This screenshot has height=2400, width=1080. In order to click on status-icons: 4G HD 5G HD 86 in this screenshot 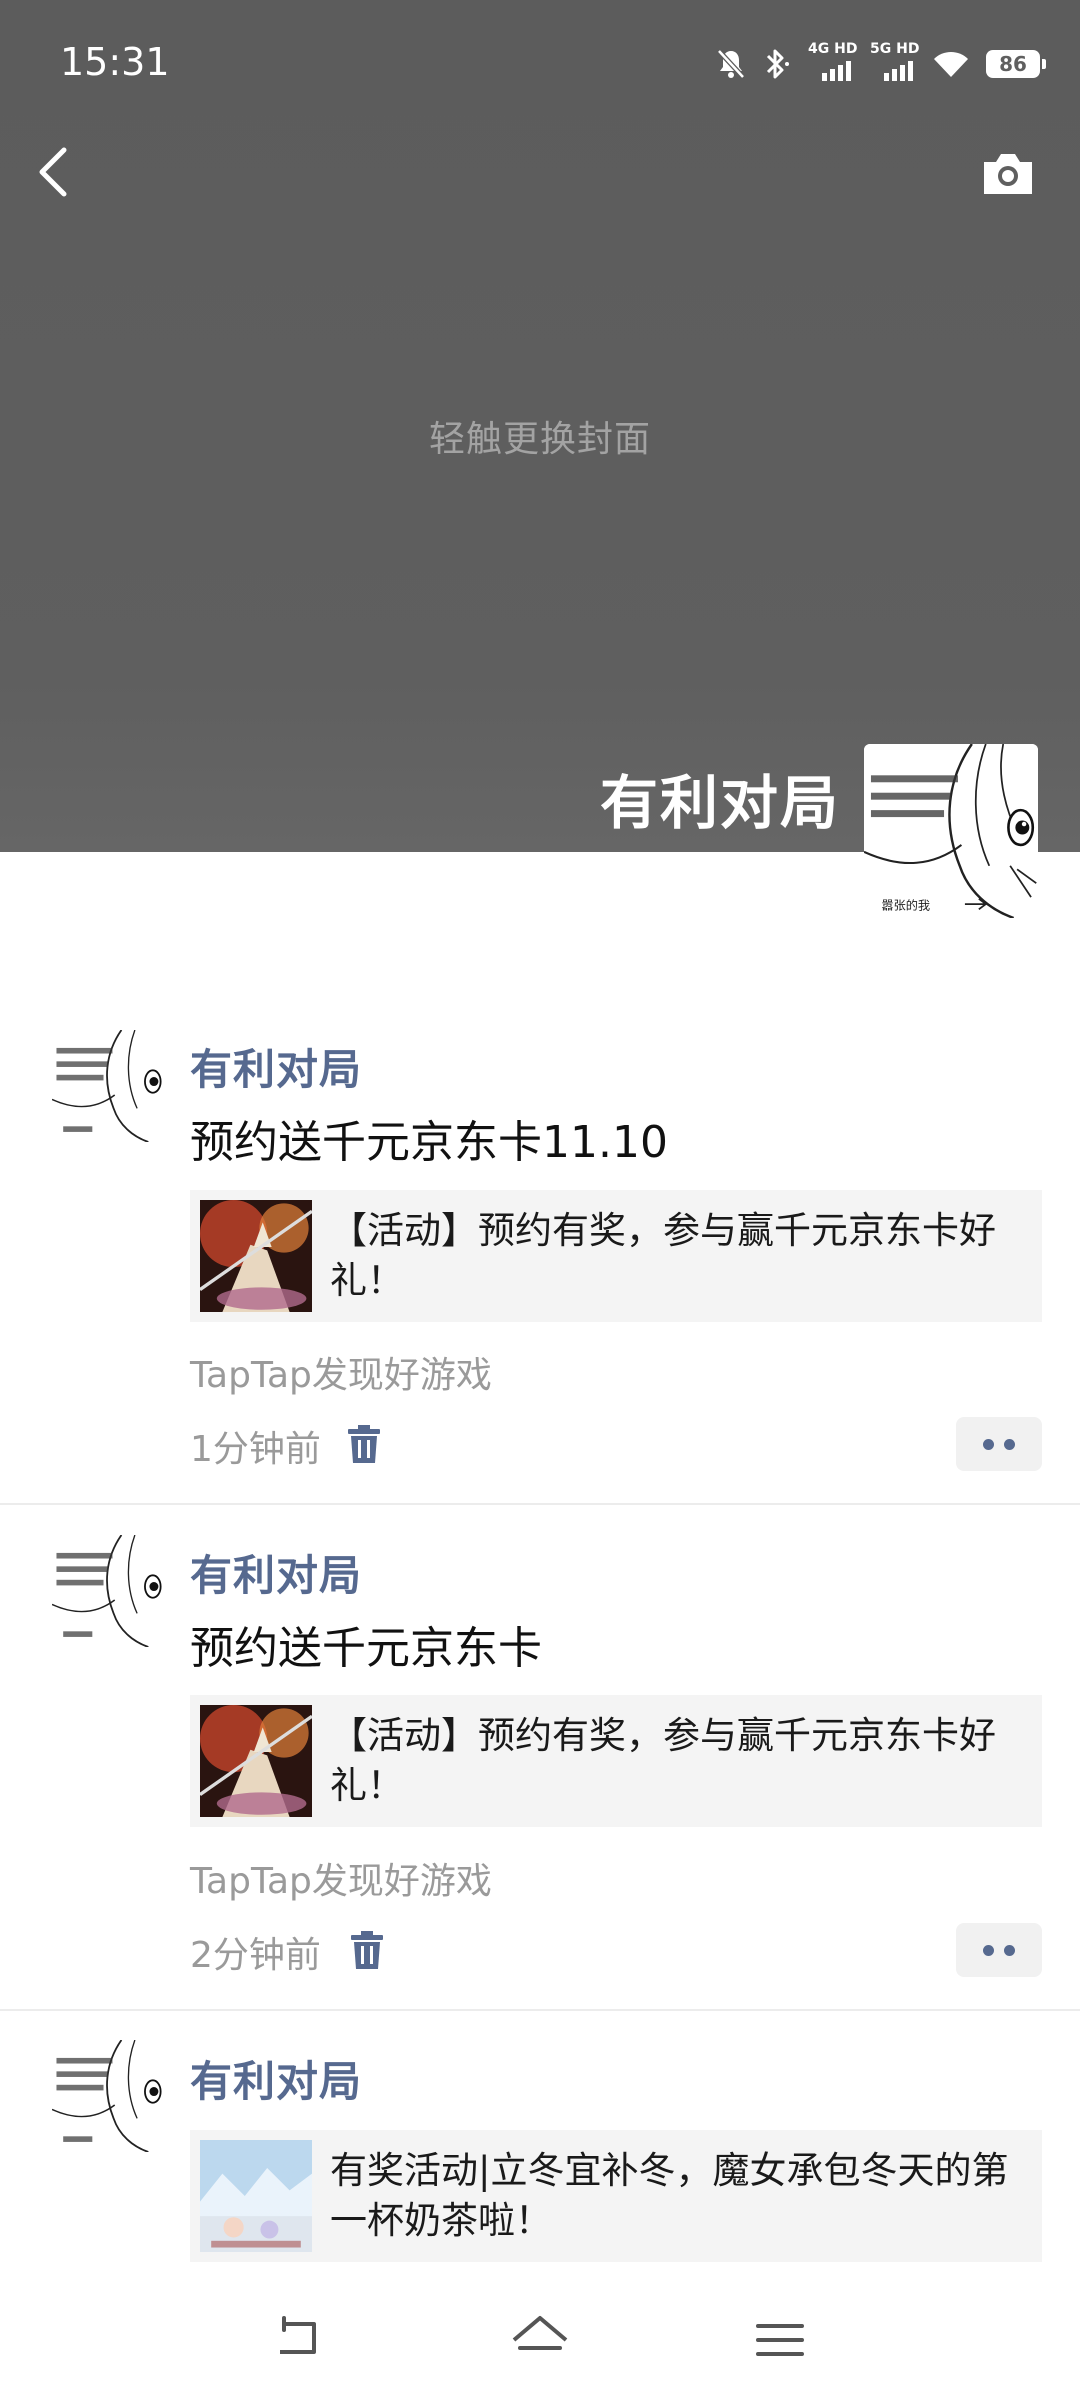, I will do `click(881, 62)`.